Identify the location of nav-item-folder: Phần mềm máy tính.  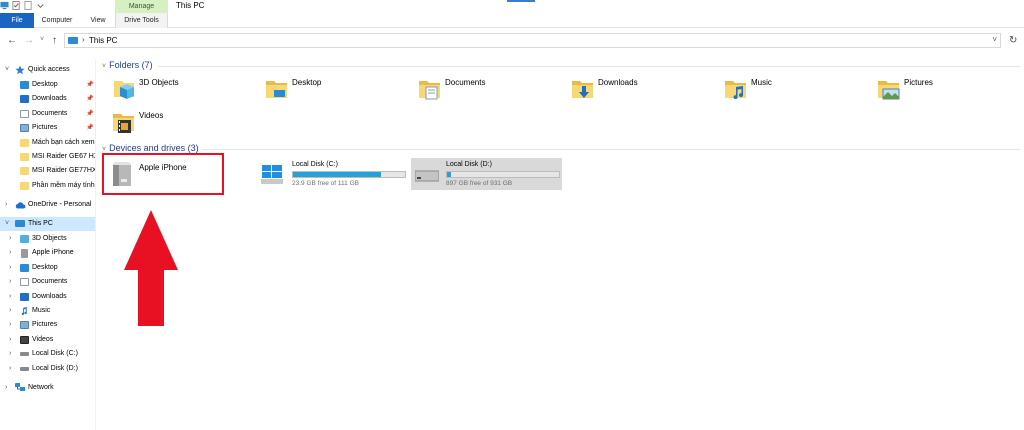
(47, 186).